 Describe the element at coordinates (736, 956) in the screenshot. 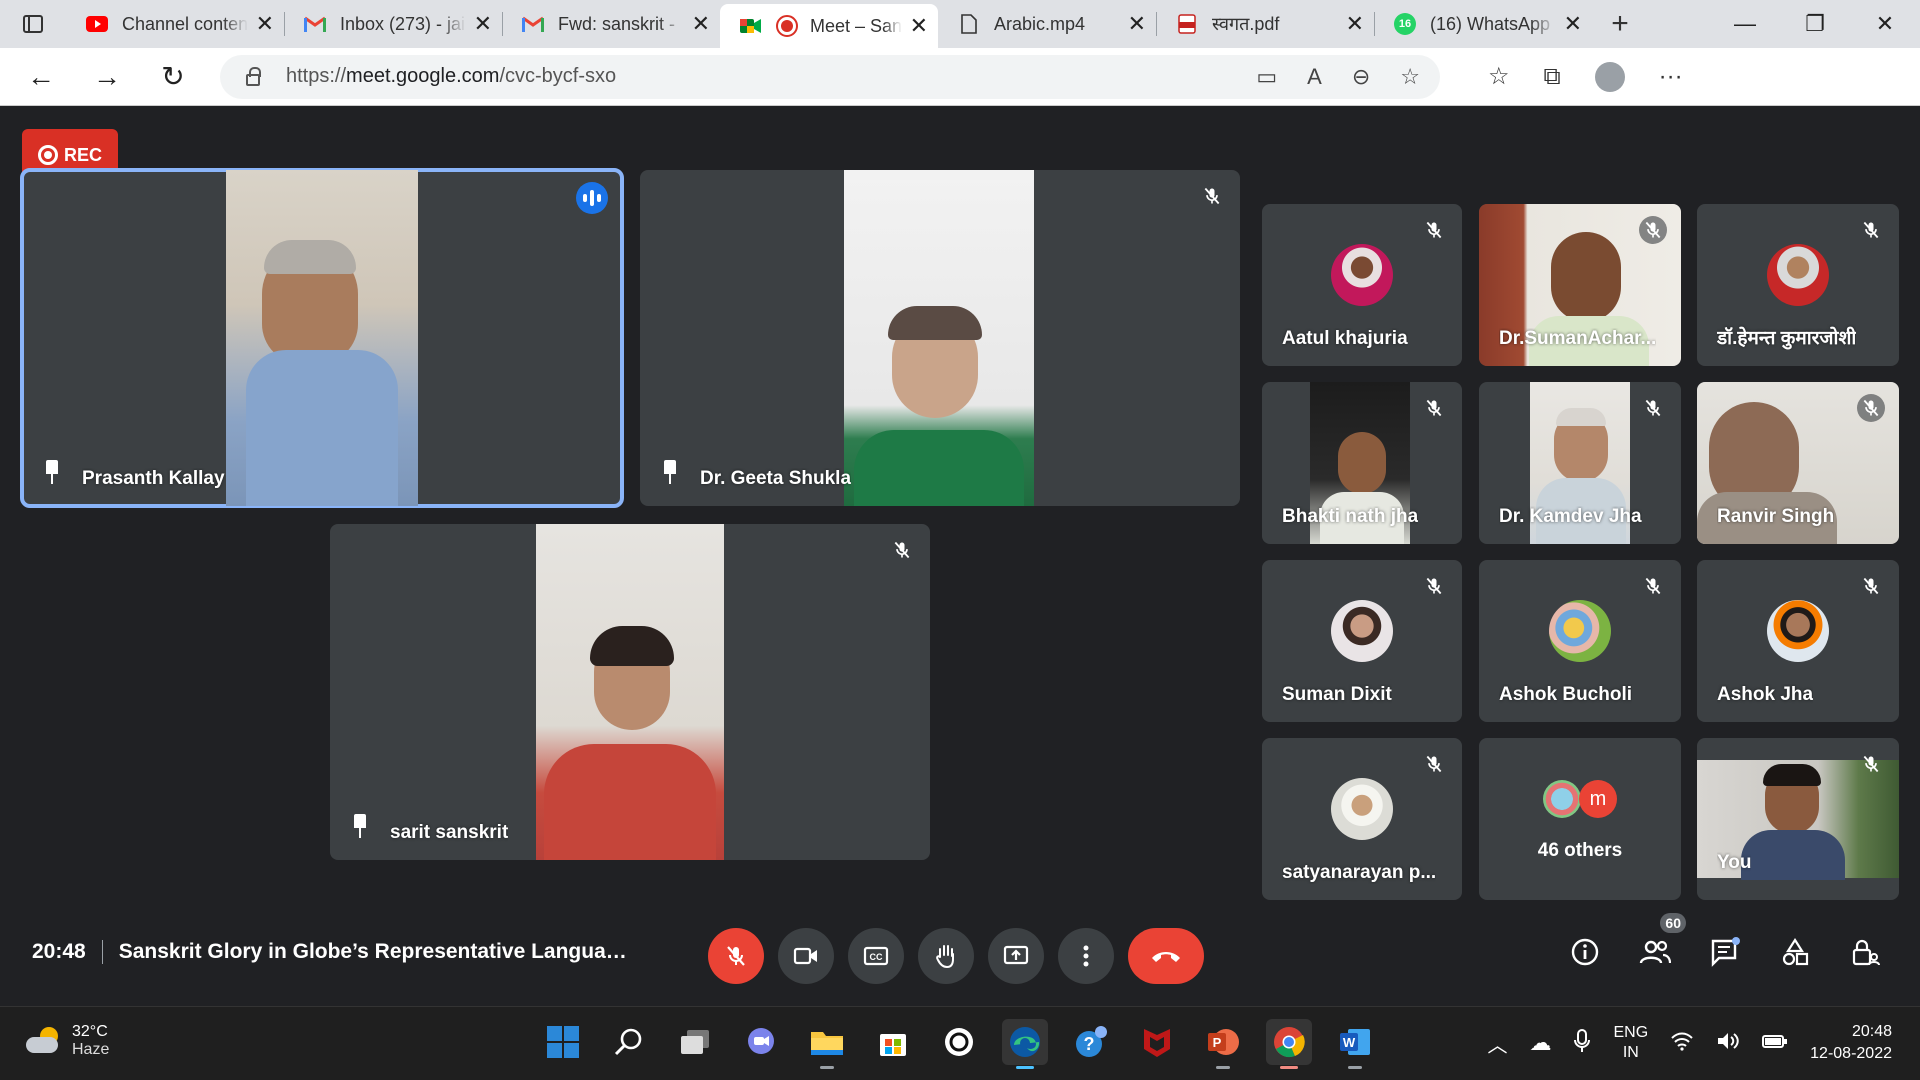

I see `mic-toggle-button` at that location.